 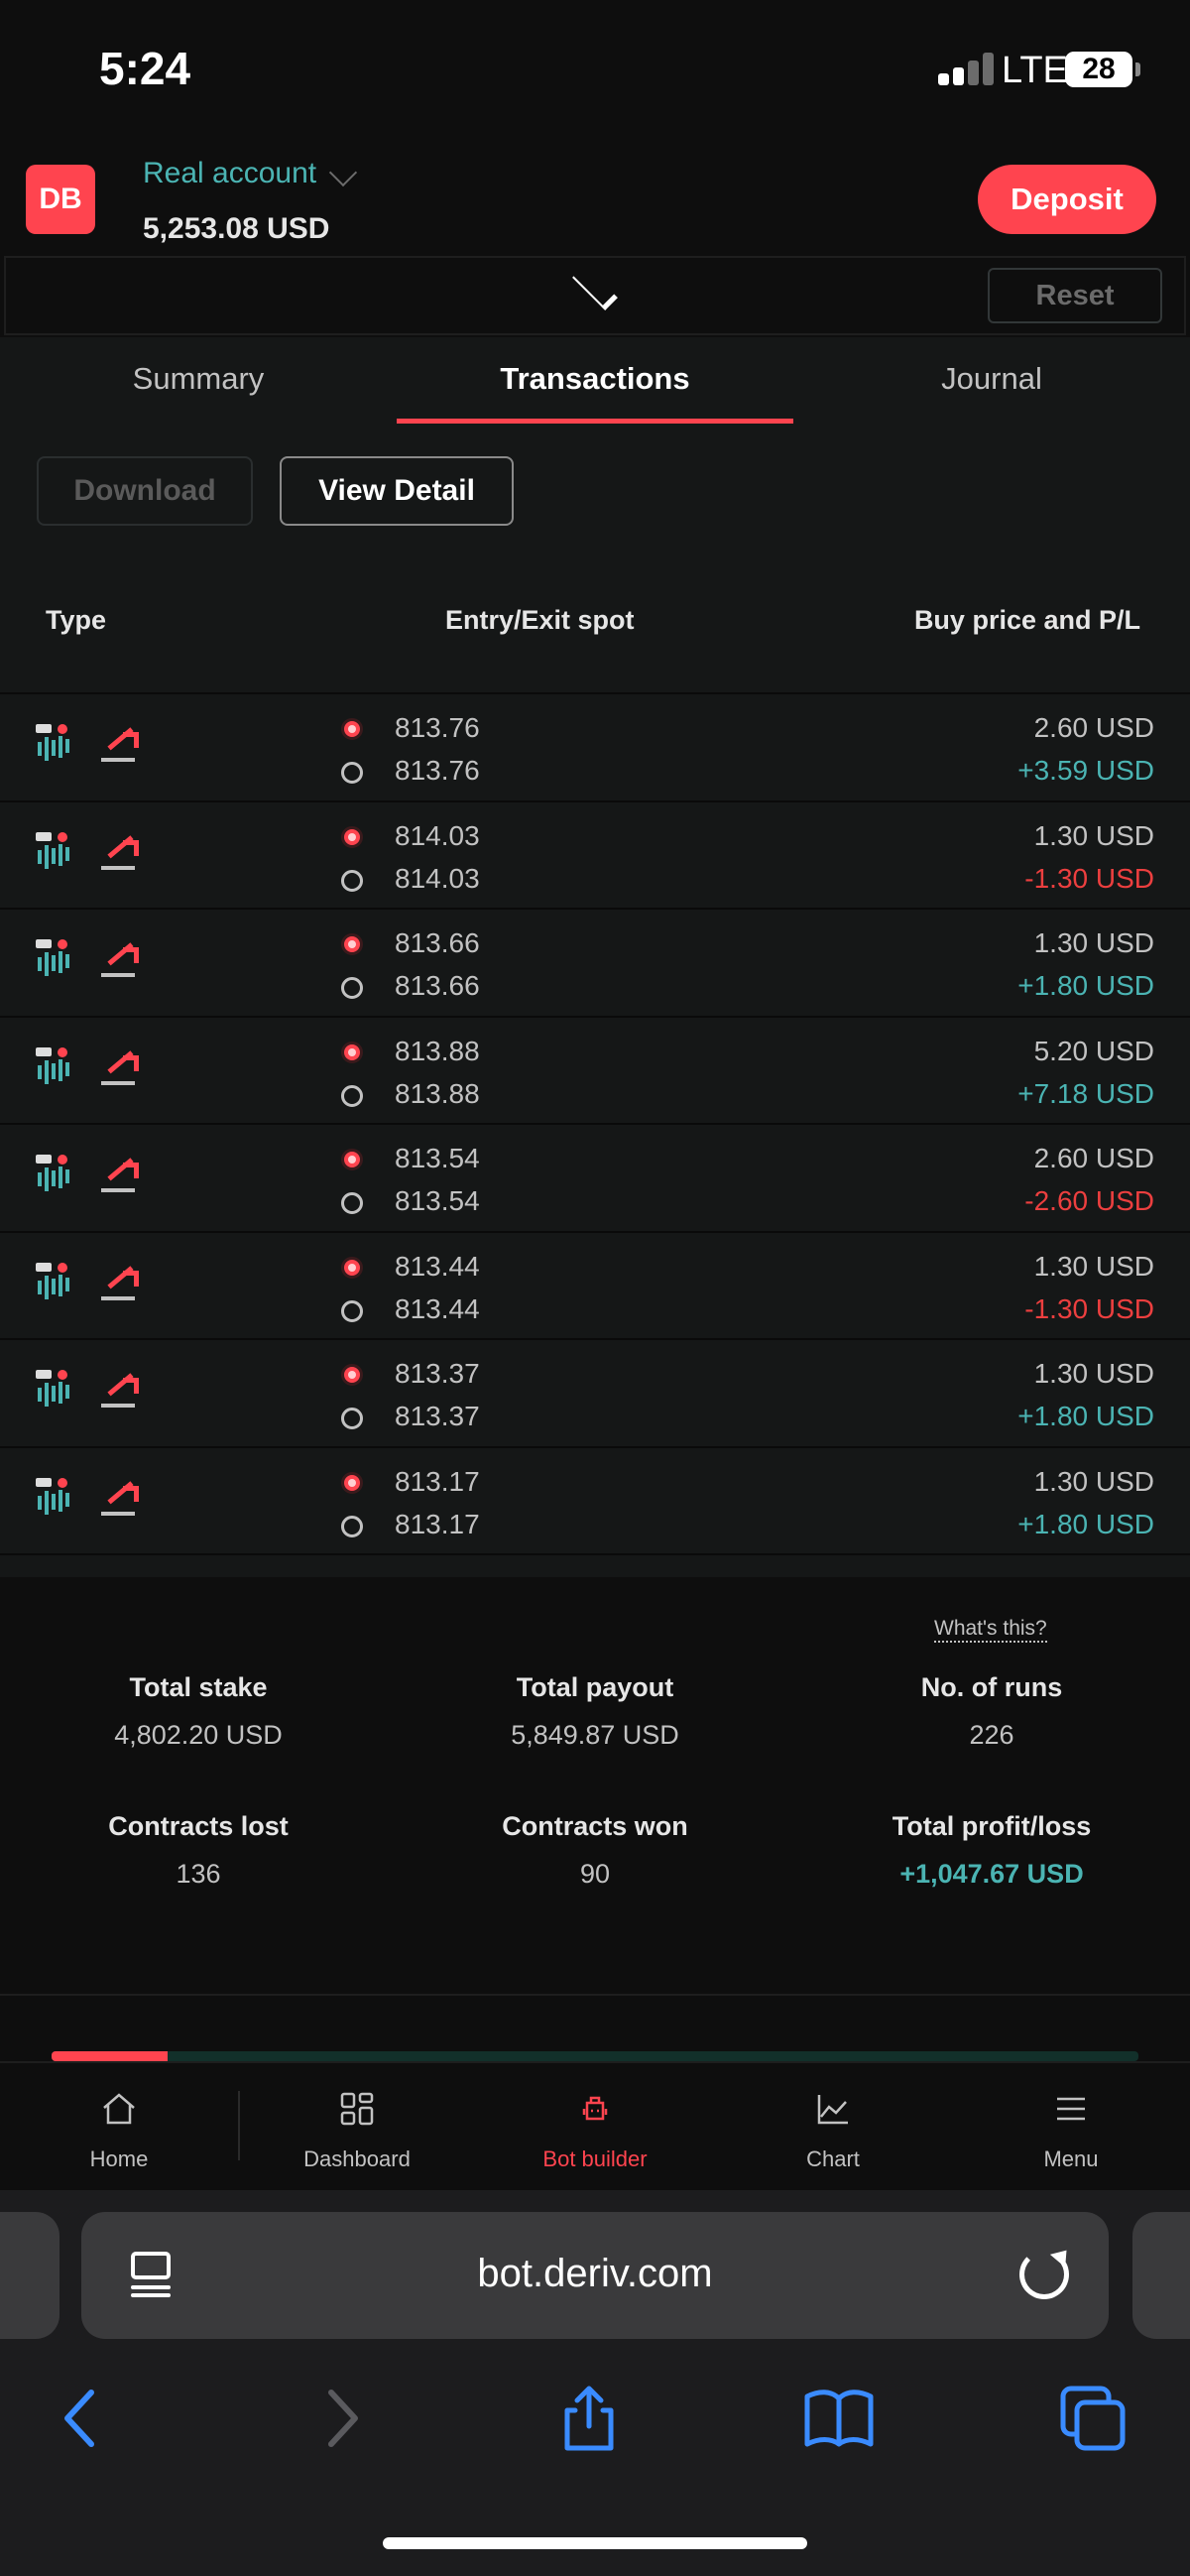 I want to click on tab-journal: Journal, so click(x=991, y=379).